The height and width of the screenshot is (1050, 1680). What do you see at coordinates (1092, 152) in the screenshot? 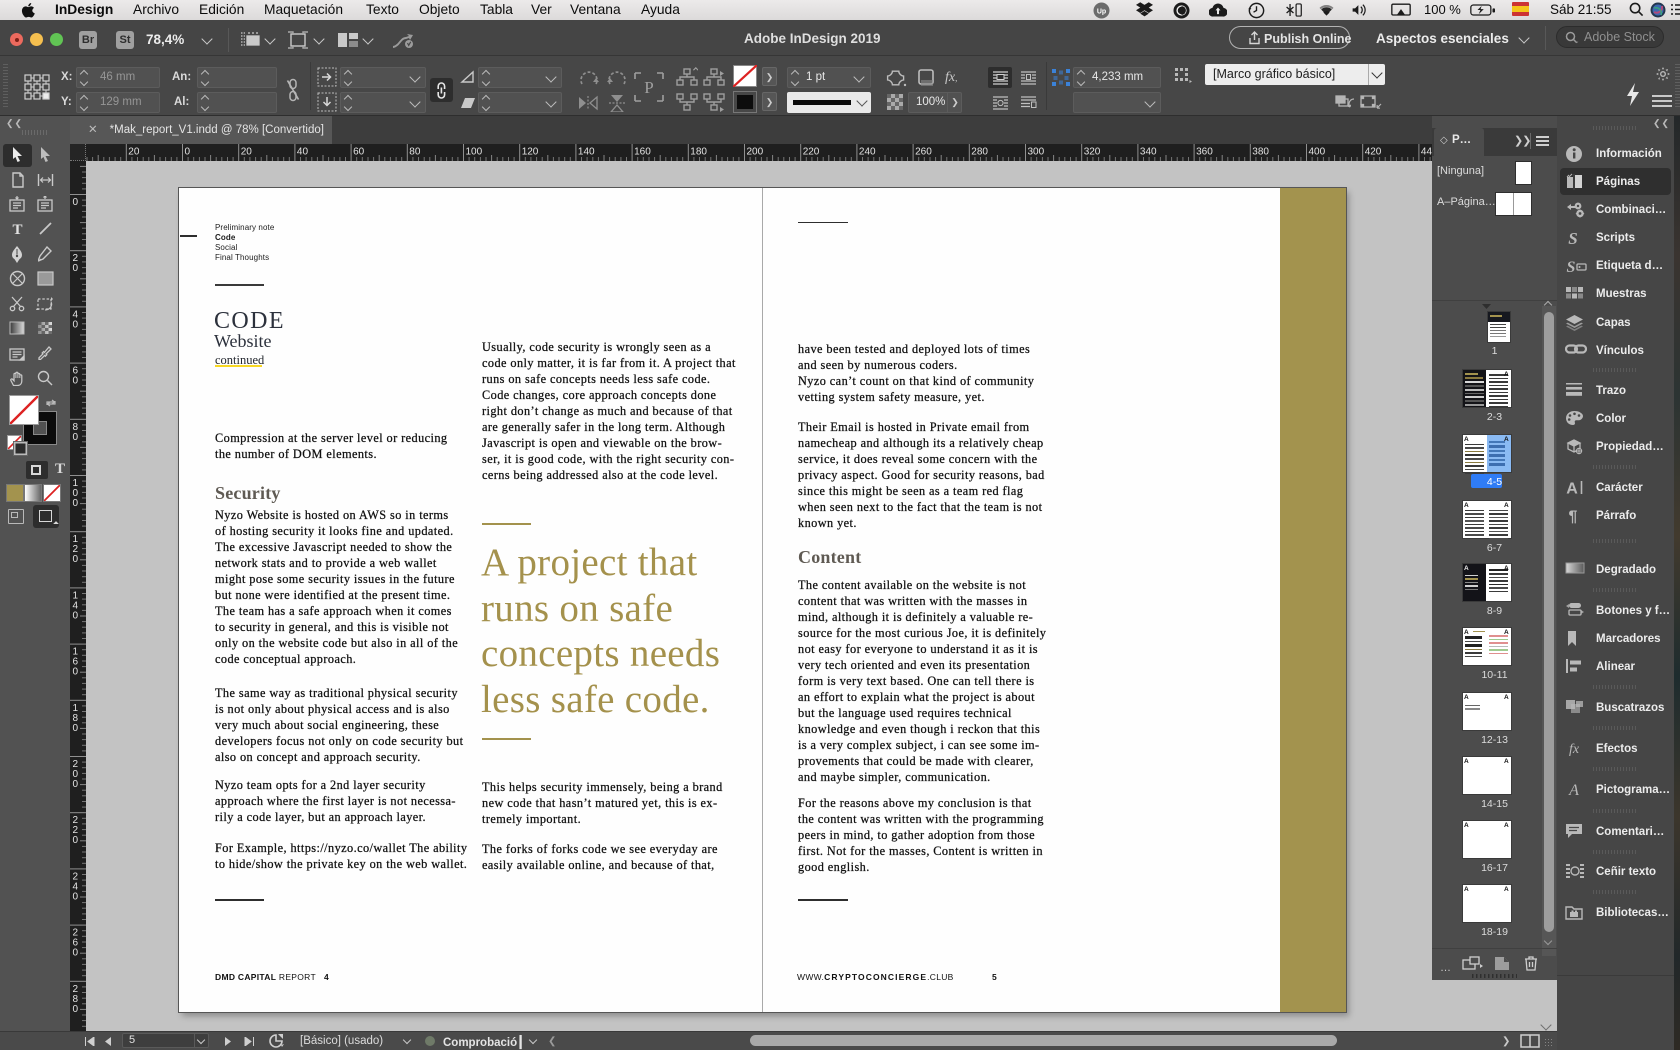
I see `svg-text: 320` at bounding box center [1092, 152].